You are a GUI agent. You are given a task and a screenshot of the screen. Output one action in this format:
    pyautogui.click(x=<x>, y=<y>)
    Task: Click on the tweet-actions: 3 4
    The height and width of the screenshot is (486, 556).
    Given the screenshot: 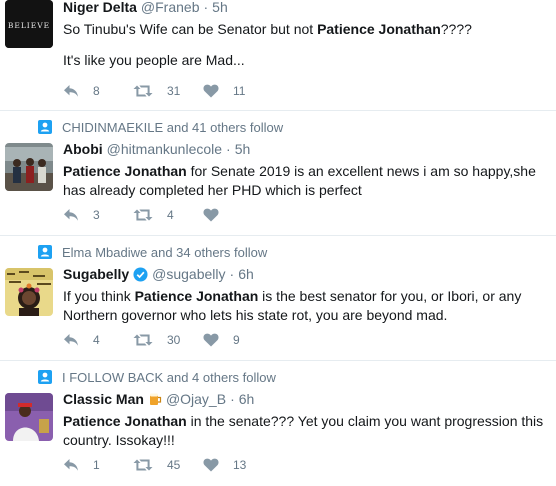 What is the action you would take?
    pyautogui.click(x=168, y=215)
    